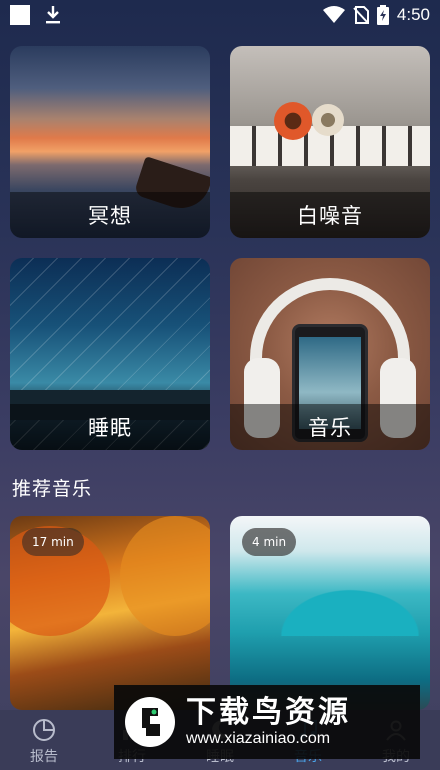 This screenshot has height=770, width=440. I want to click on category-card-meditation: 冥想, so click(110, 142).